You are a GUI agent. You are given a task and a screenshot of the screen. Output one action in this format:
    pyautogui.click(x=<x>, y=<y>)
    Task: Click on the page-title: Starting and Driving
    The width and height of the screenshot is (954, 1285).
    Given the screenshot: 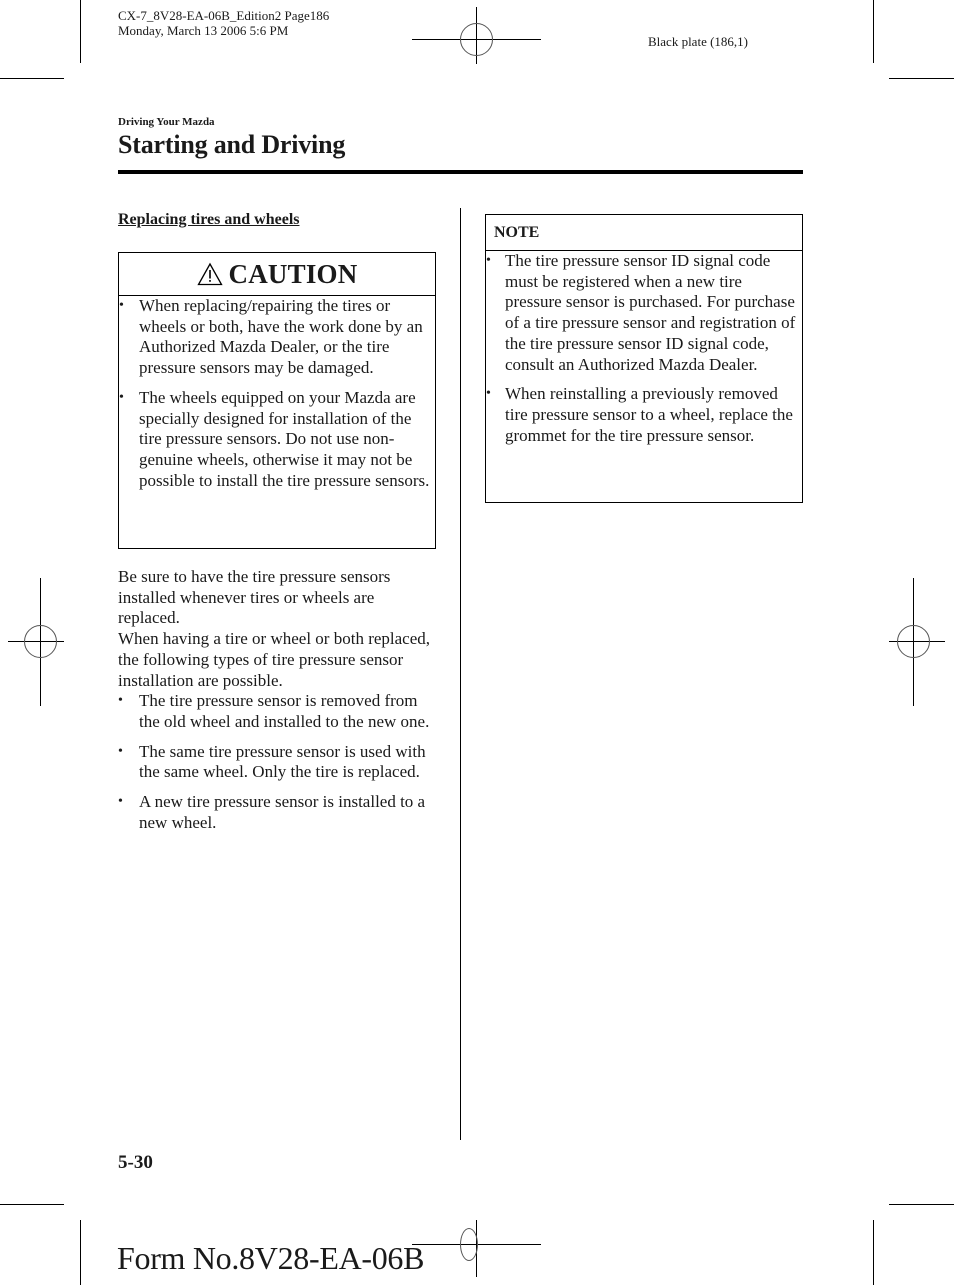 What is the action you would take?
    pyautogui.click(x=232, y=144)
    